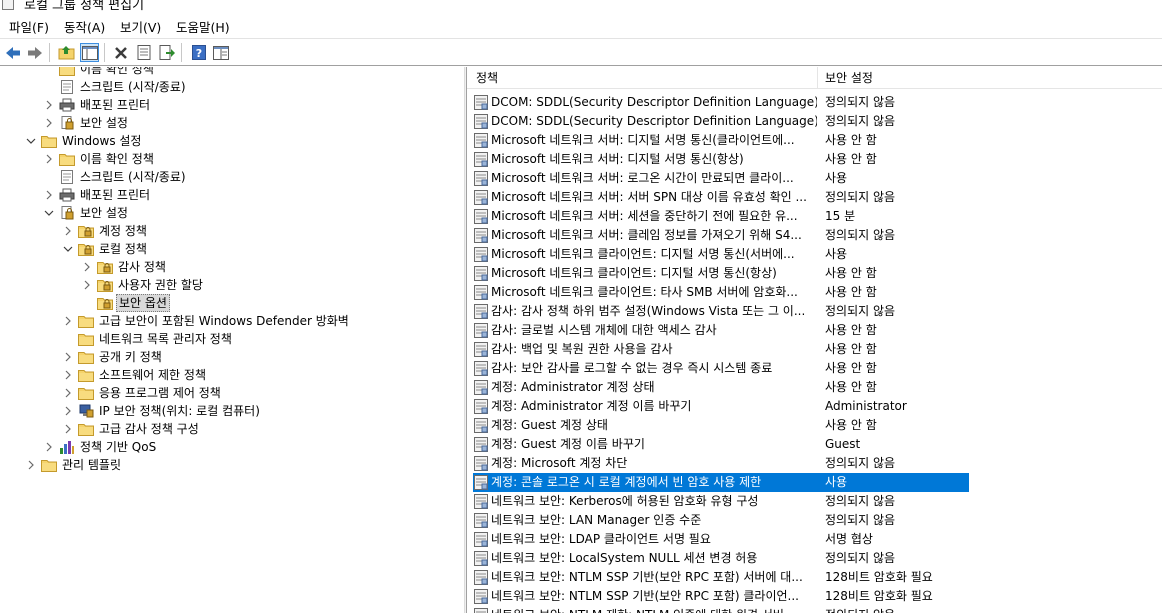 The width and height of the screenshot is (1162, 613). Describe the element at coordinates (66, 52) in the screenshot. I see `up-folder-icon` at that location.